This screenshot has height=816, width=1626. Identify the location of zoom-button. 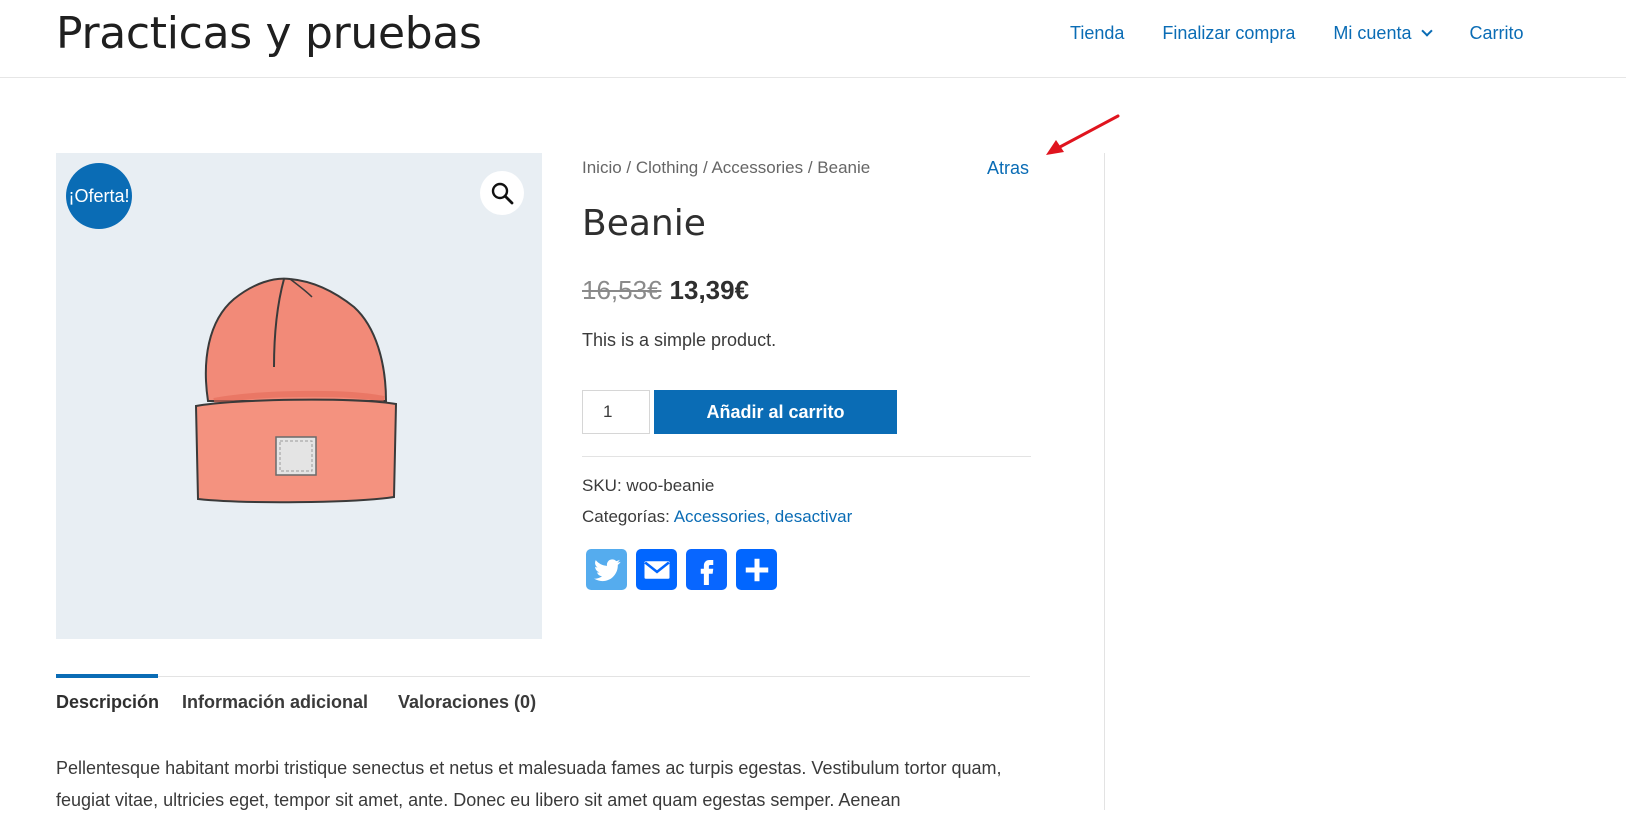
(502, 193).